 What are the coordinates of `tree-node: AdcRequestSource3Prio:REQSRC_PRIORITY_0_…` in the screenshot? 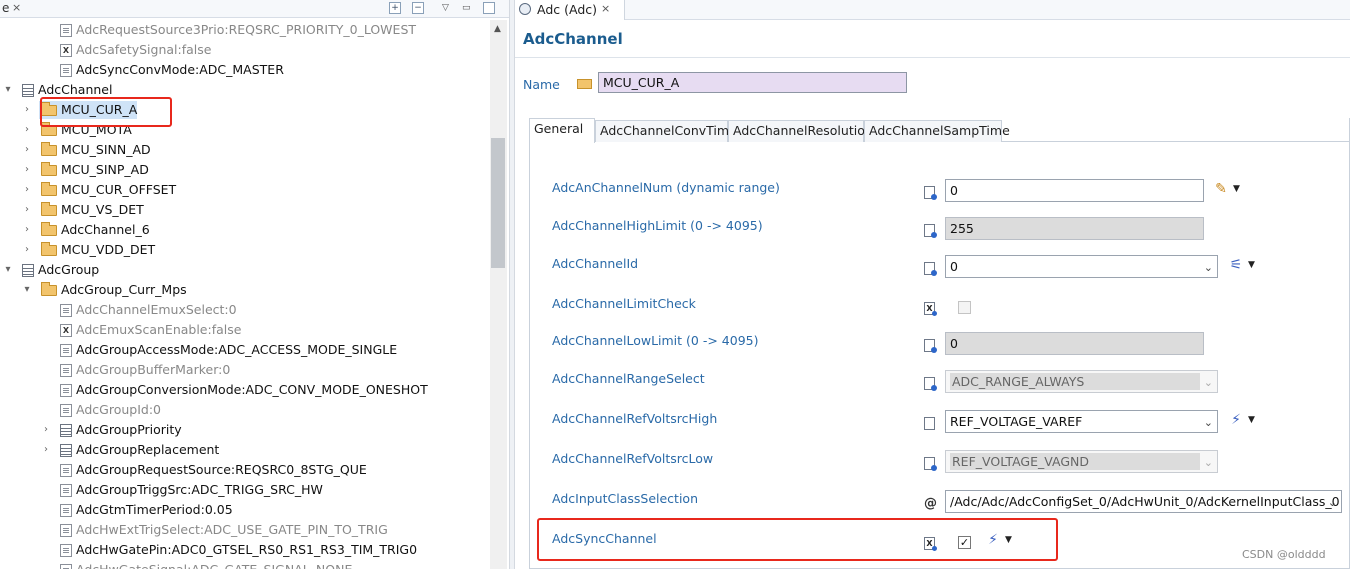 It's located at (245, 30).